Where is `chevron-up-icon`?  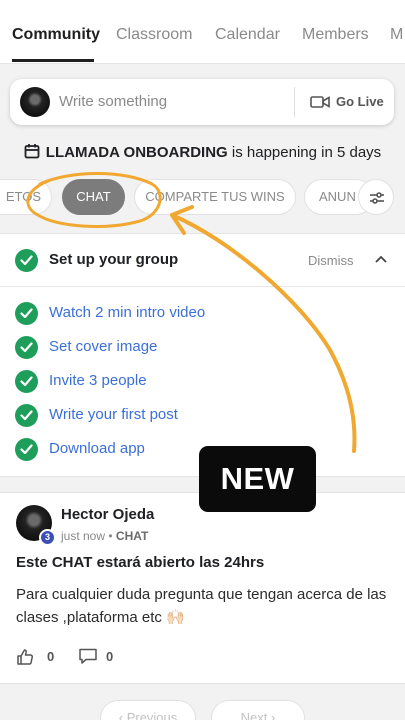
chevron-up-icon is located at coordinates (381, 259).